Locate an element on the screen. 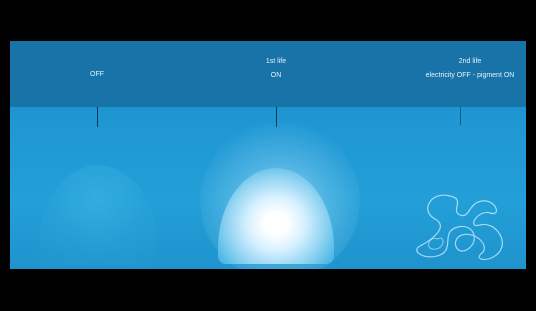 This screenshot has width=536, height=311. state-on-label: ON is located at coordinates (276, 75).